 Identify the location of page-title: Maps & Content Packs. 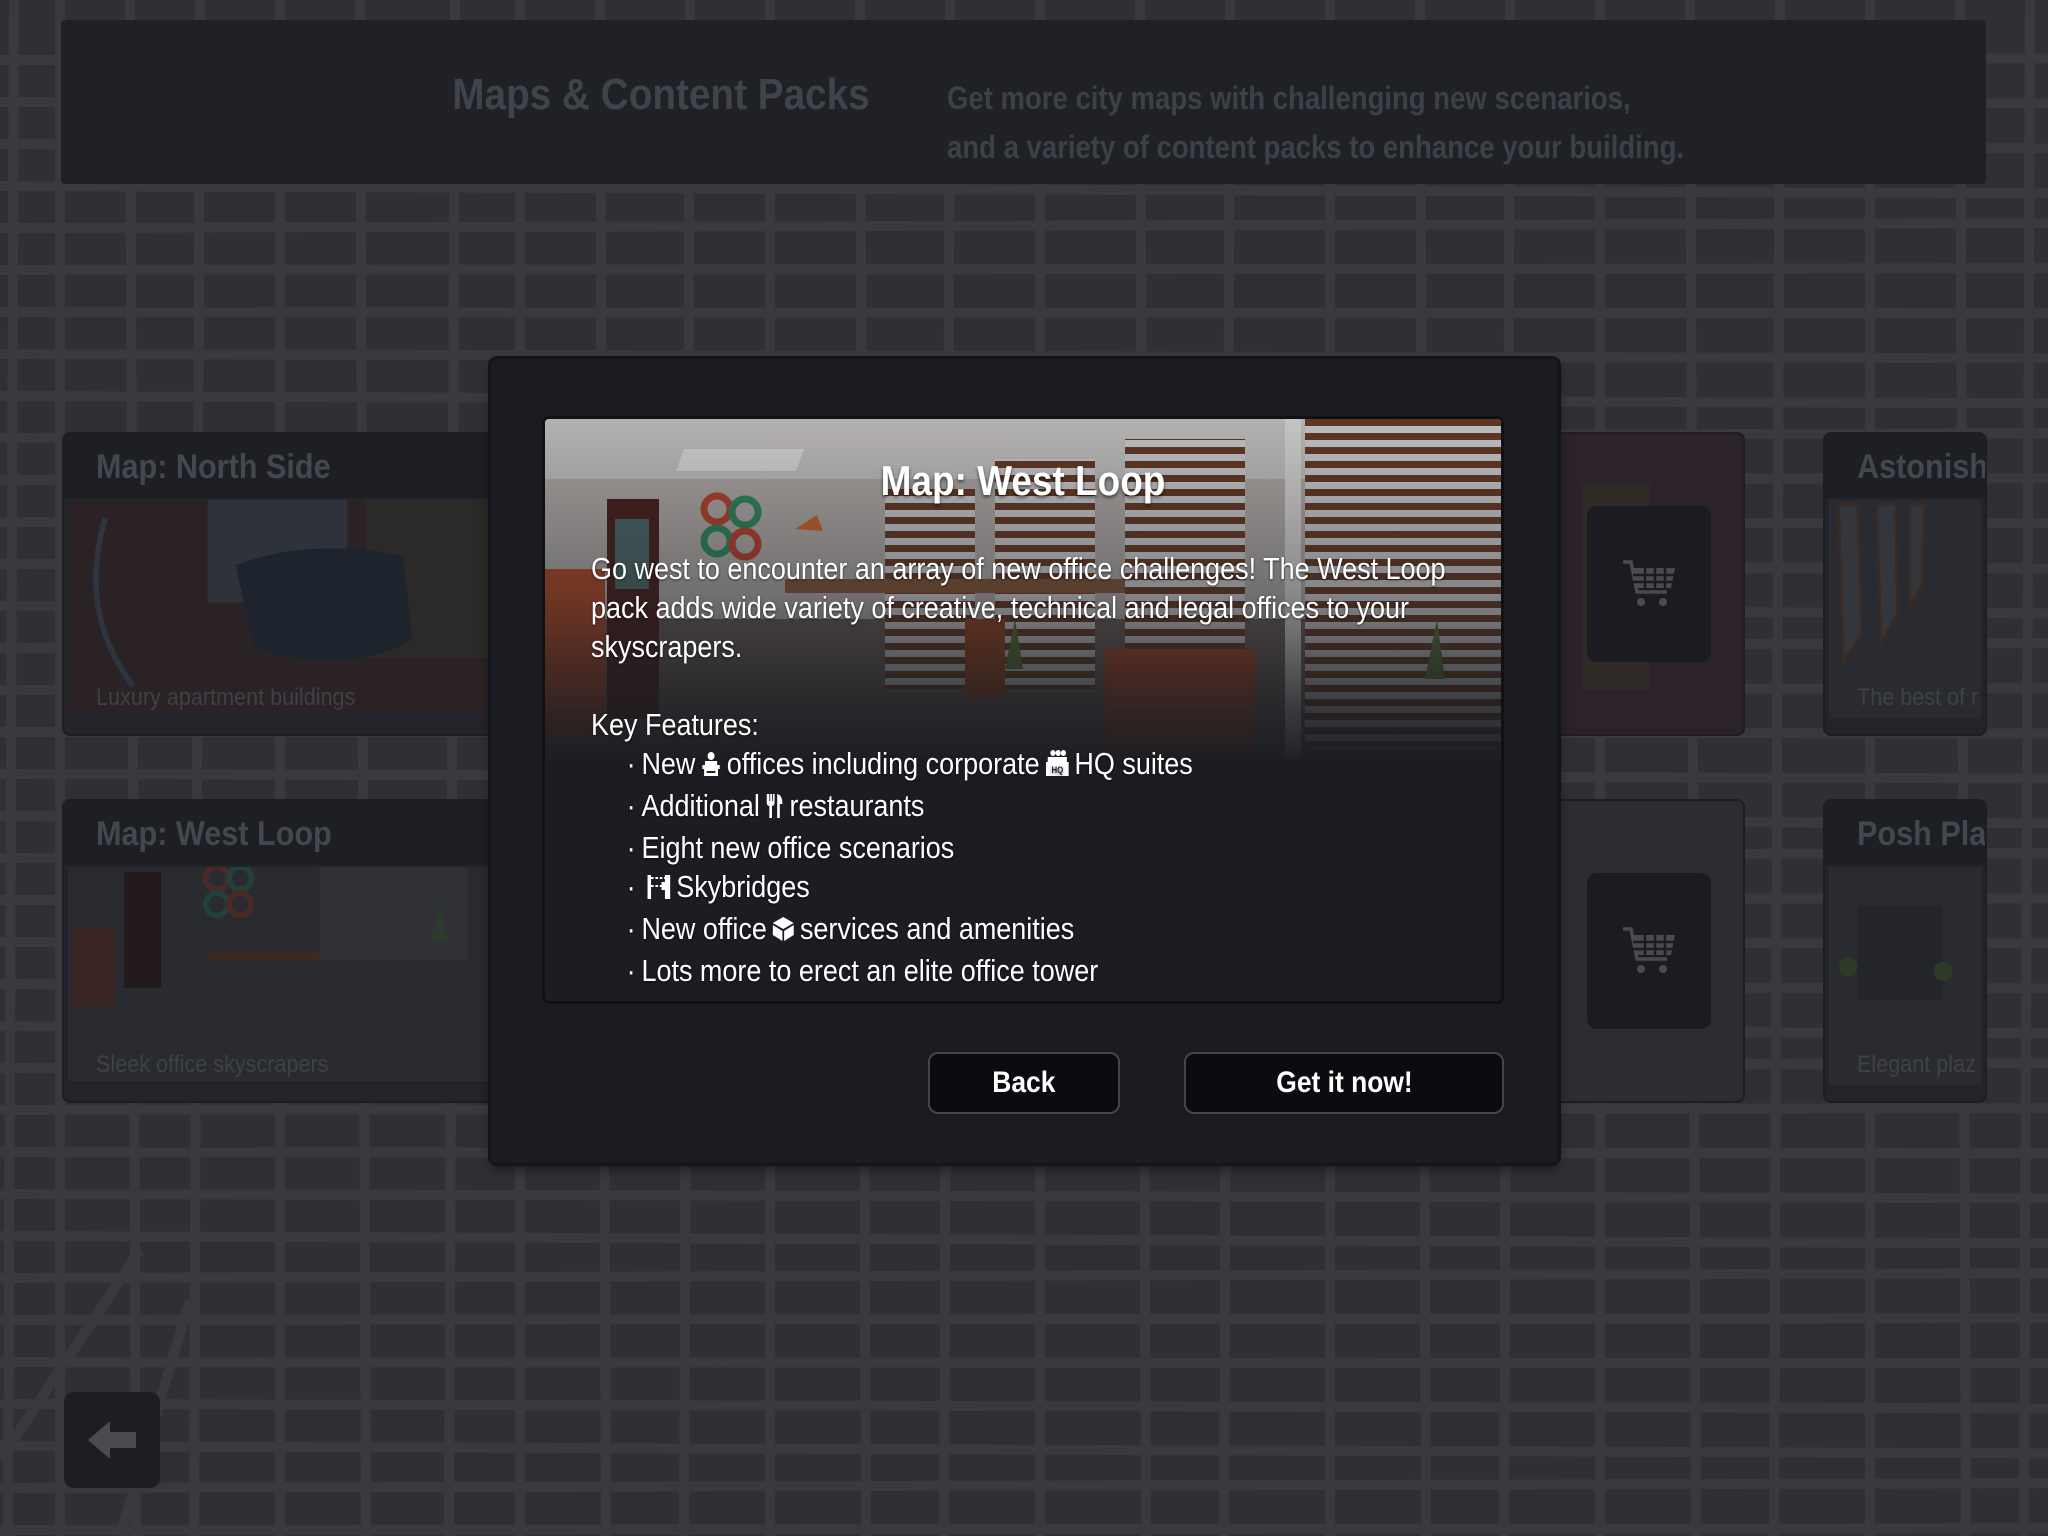
(661, 94).